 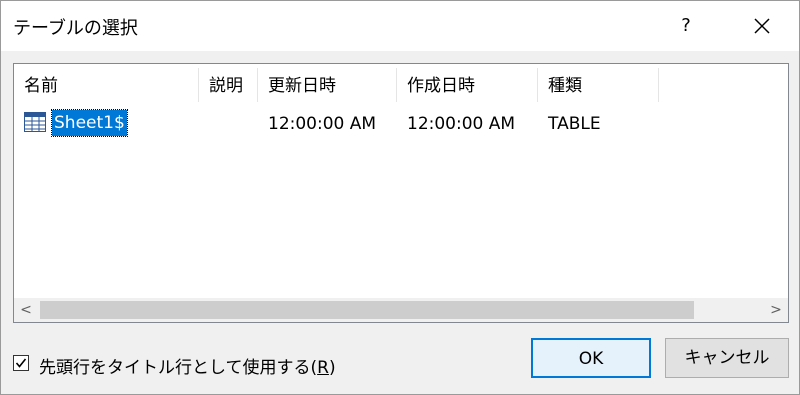 What do you see at coordinates (591, 358) in the screenshot?
I see `ok-button: OK` at bounding box center [591, 358].